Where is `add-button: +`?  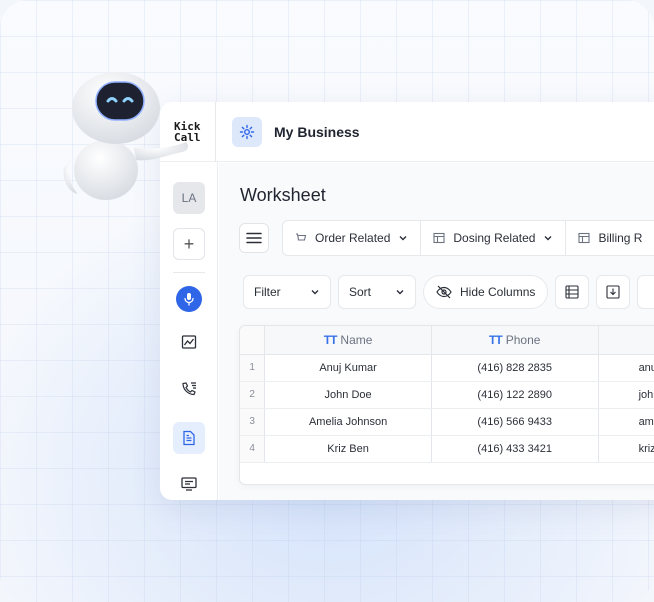 add-button: + is located at coordinates (189, 244).